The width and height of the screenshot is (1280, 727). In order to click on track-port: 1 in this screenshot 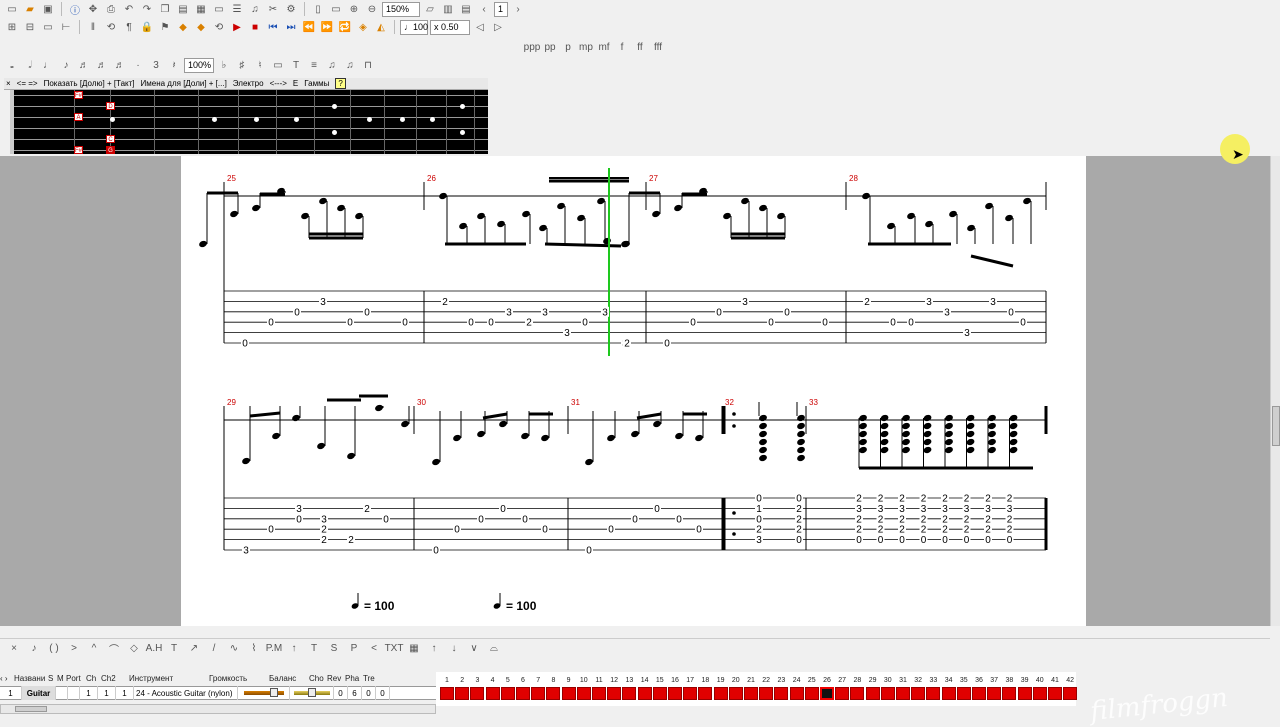, I will do `click(89, 693)`.